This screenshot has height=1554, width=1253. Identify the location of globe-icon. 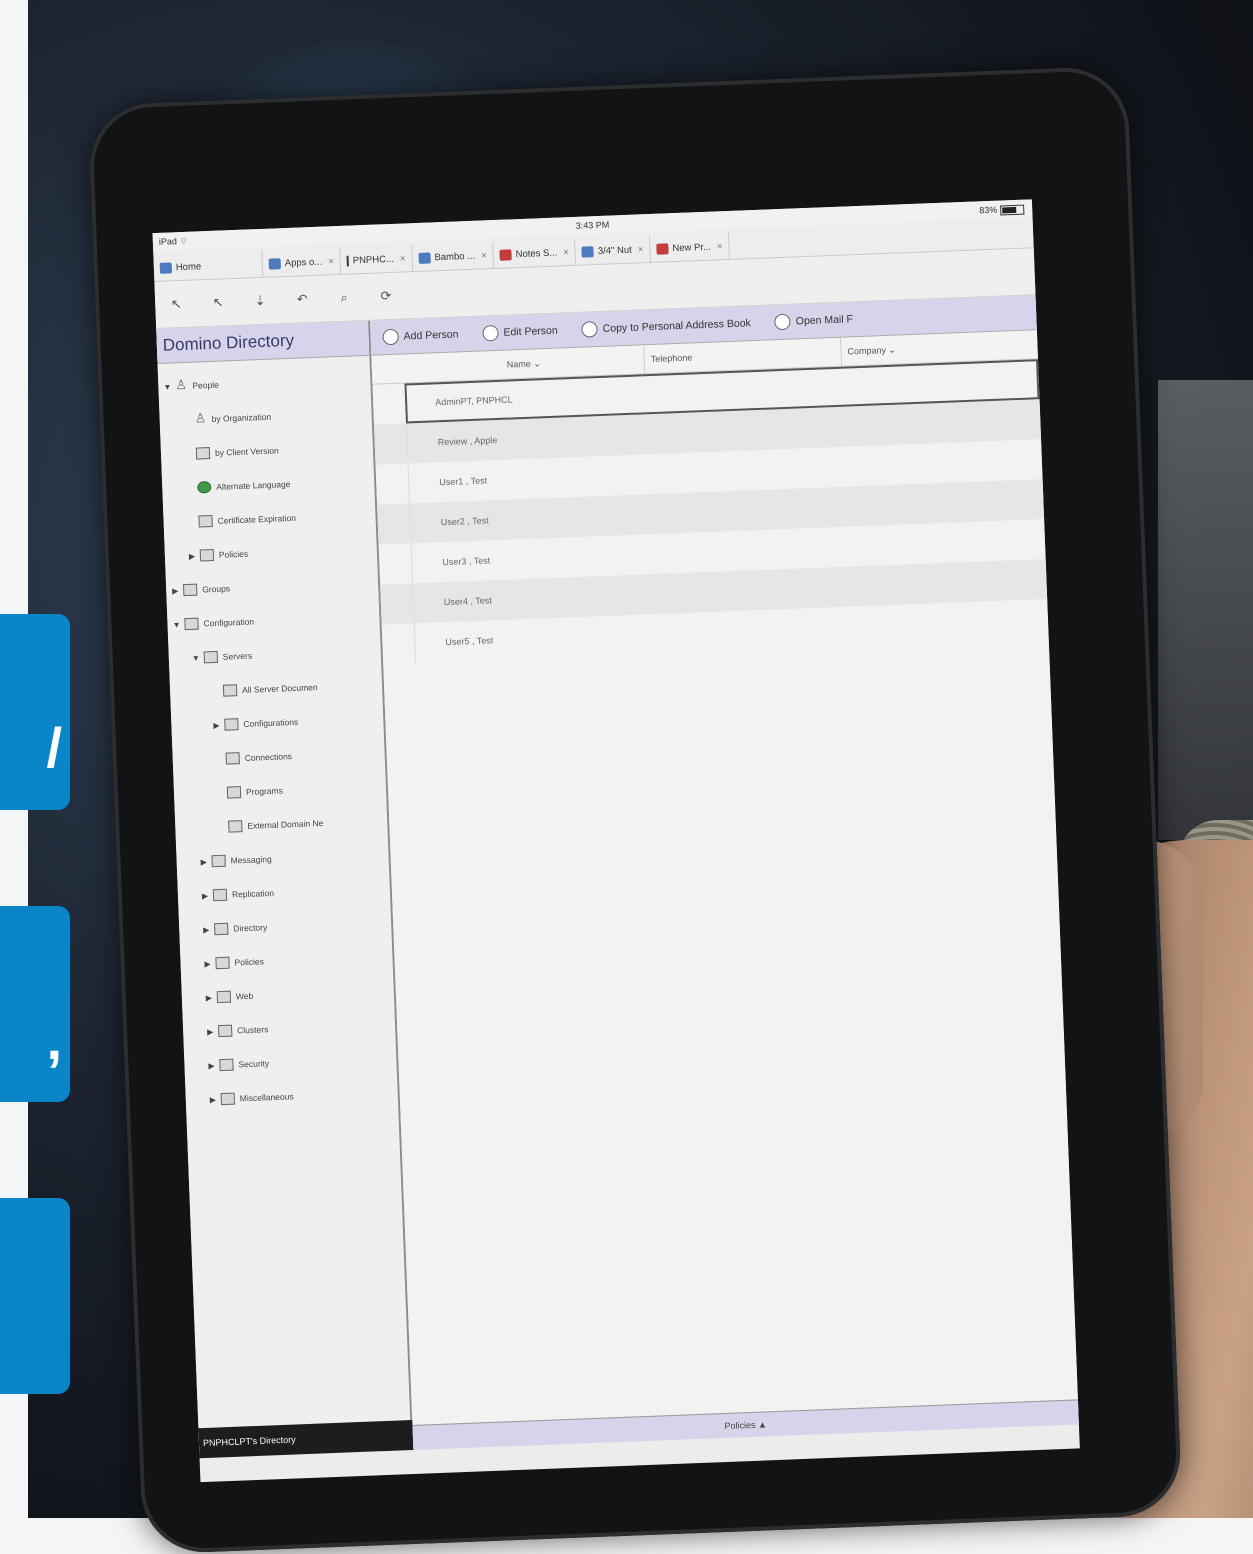
(204, 487).